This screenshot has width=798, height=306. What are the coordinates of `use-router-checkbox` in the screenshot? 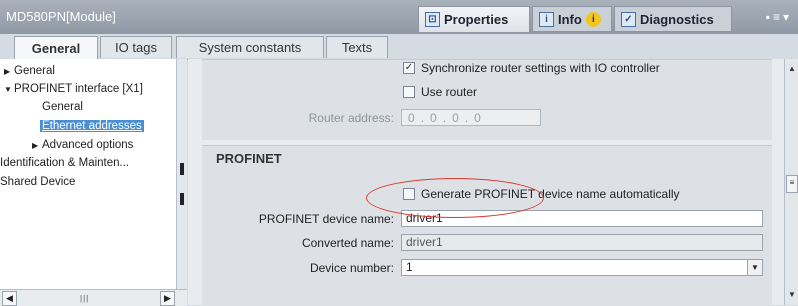 It's located at (409, 92).